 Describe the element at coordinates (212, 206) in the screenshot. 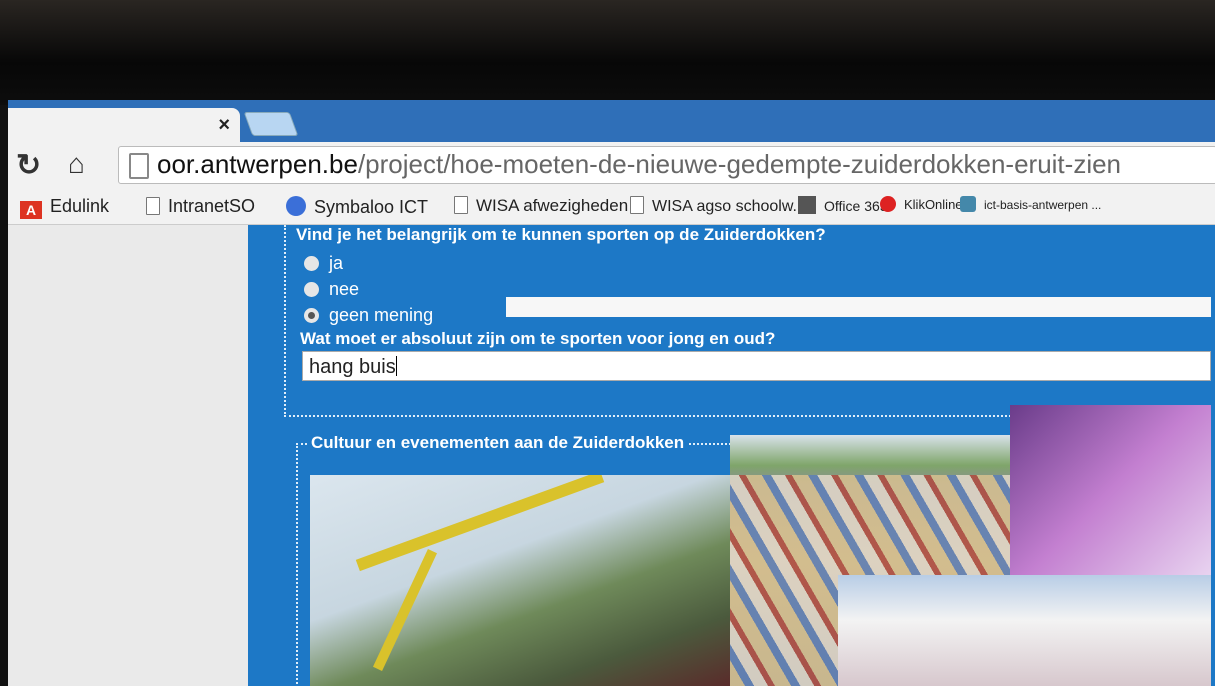

I see `bookmark-label: IntranetSO` at that location.